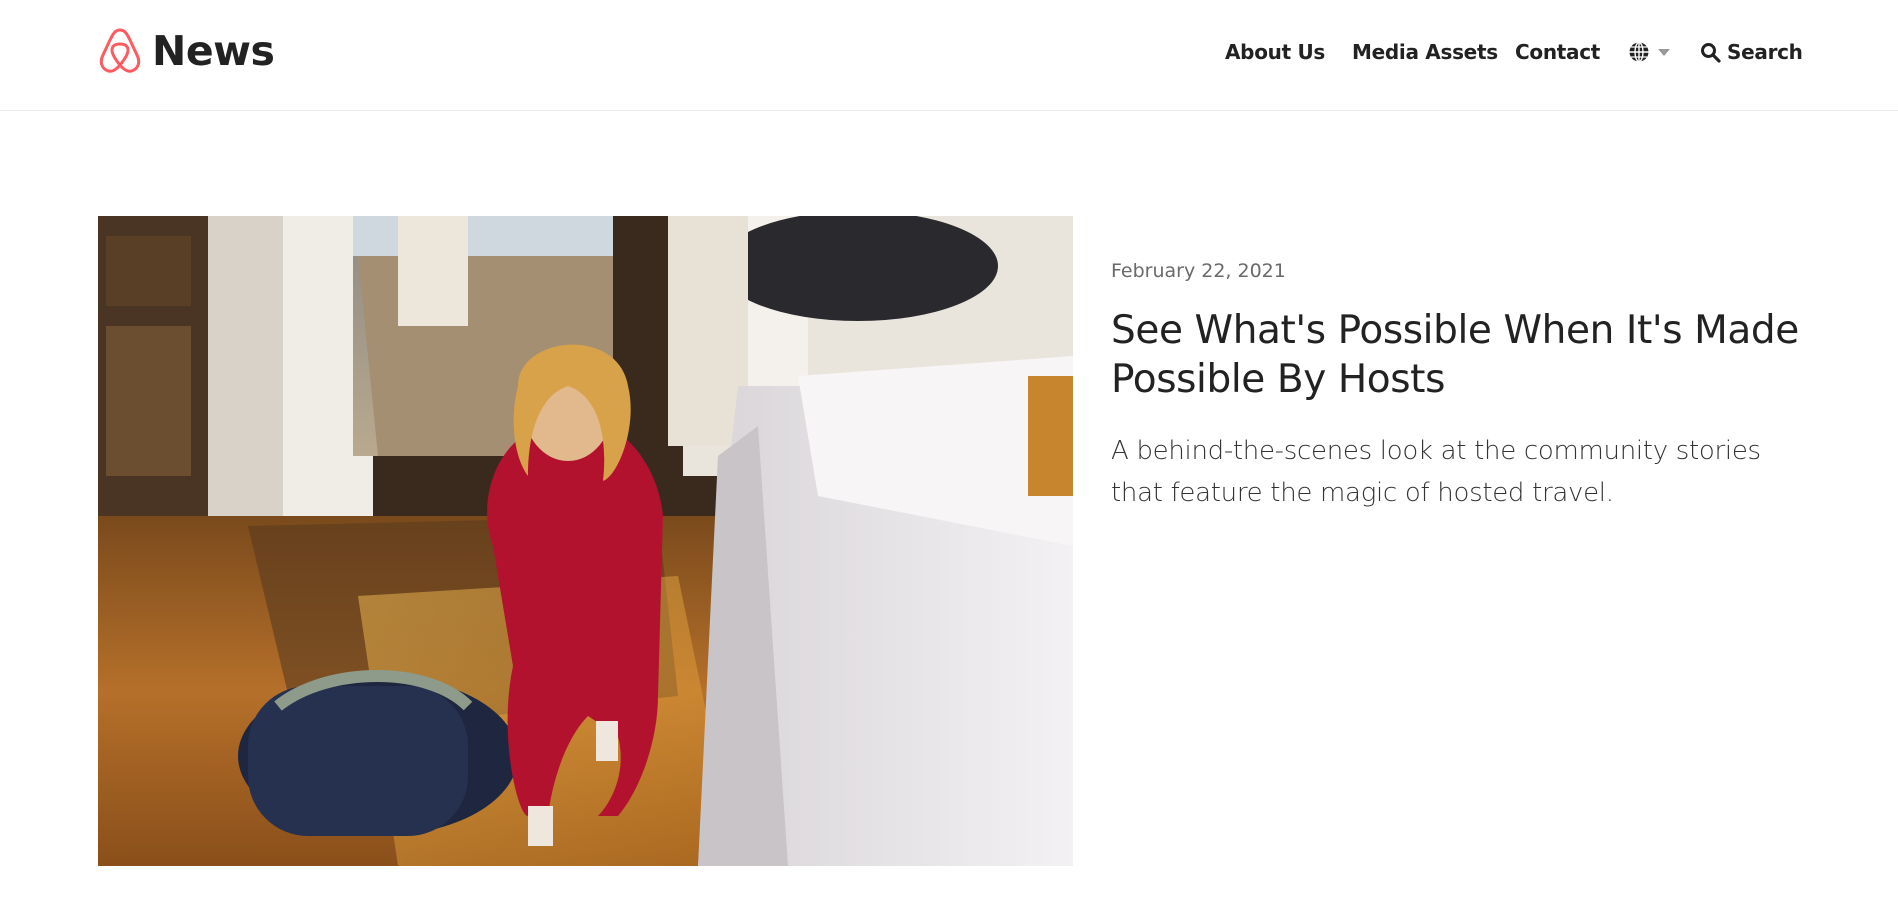  Describe the element at coordinates (1275, 52) in the screenshot. I see `nav-about-us: About Us` at that location.